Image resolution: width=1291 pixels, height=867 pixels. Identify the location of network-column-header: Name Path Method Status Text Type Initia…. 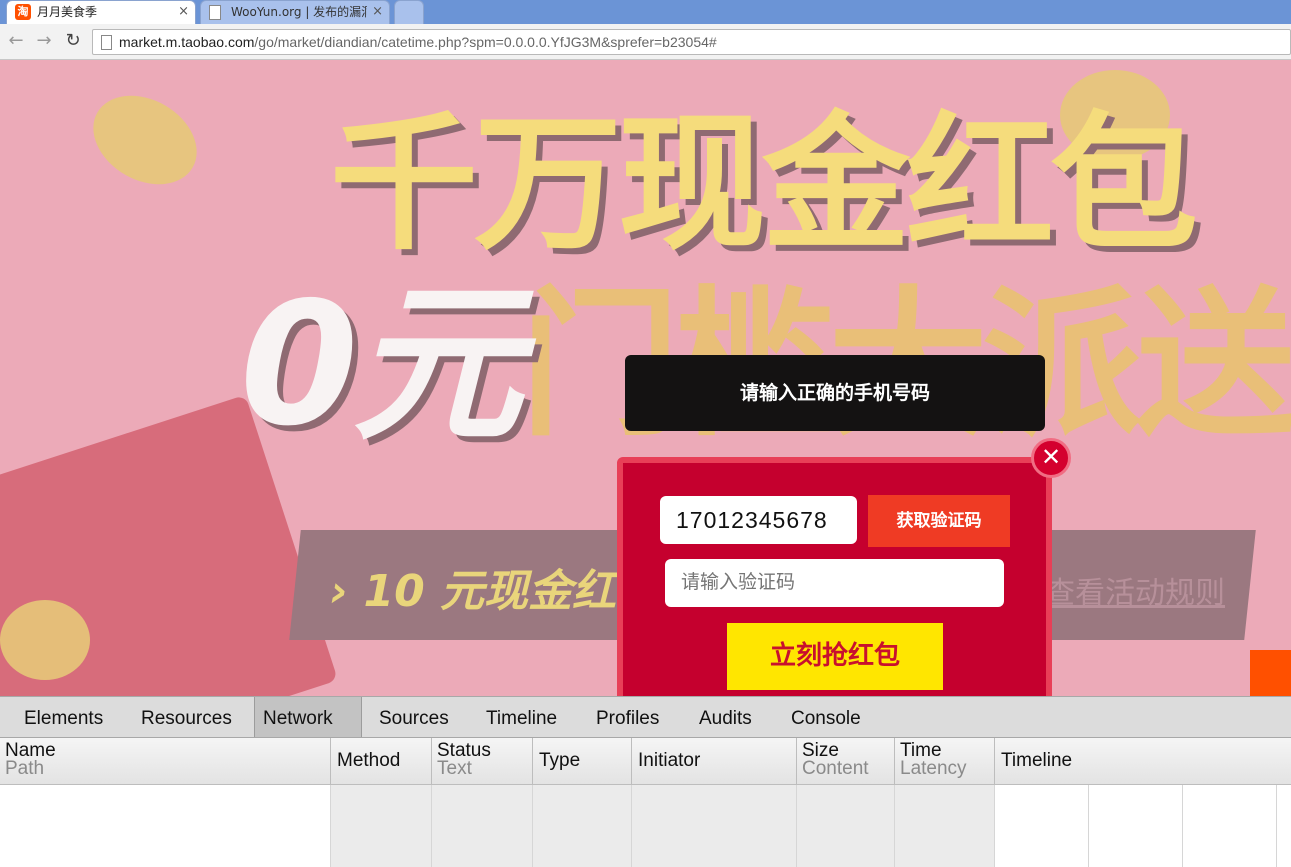
(645, 761).